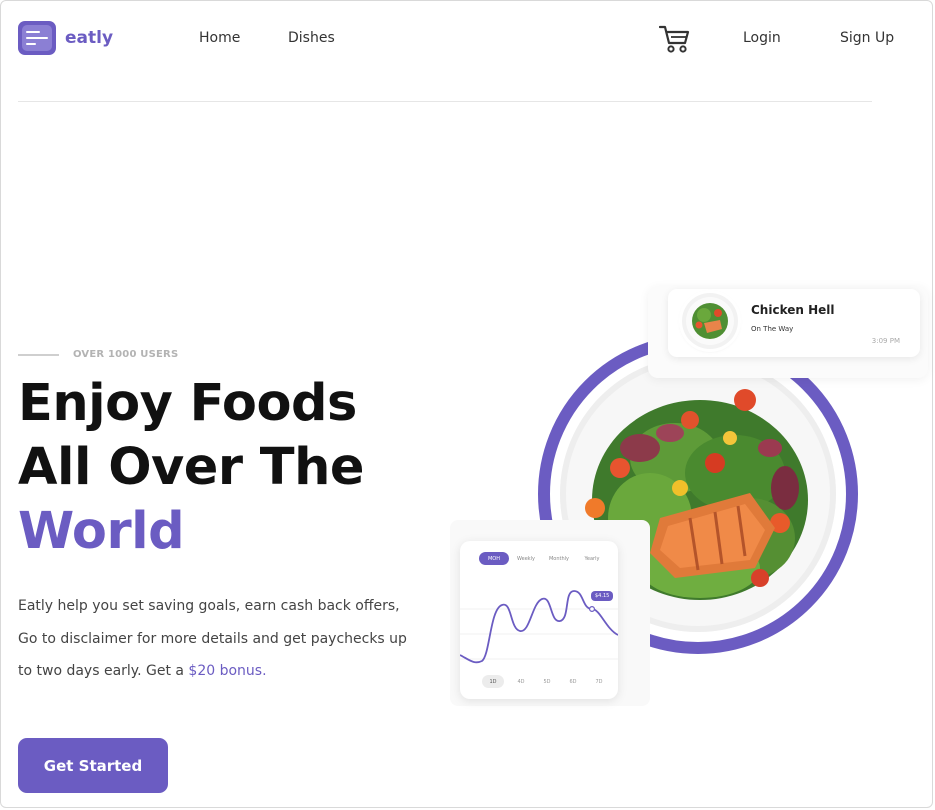 The width and height of the screenshot is (935, 810). I want to click on hero-title: Enjoy Foods All Over The World, so click(191, 468).